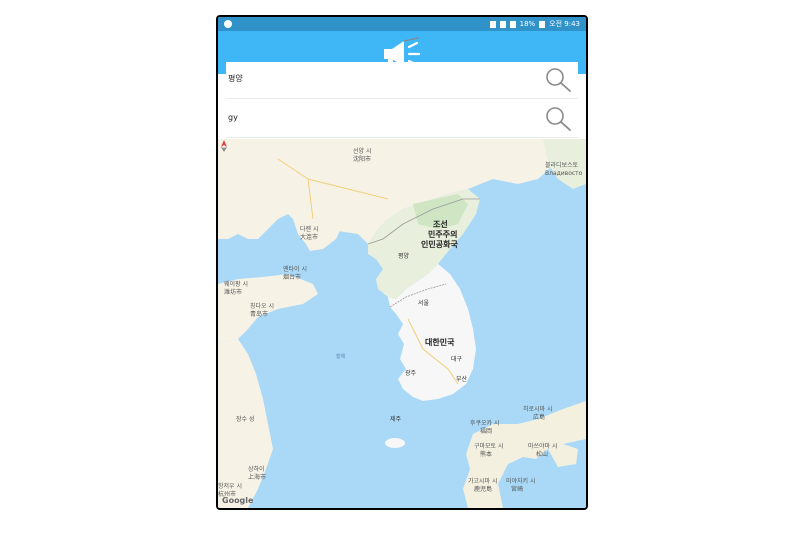  Describe the element at coordinates (230, 486) in the screenshot. I see `map-label: 항저우 시` at that location.